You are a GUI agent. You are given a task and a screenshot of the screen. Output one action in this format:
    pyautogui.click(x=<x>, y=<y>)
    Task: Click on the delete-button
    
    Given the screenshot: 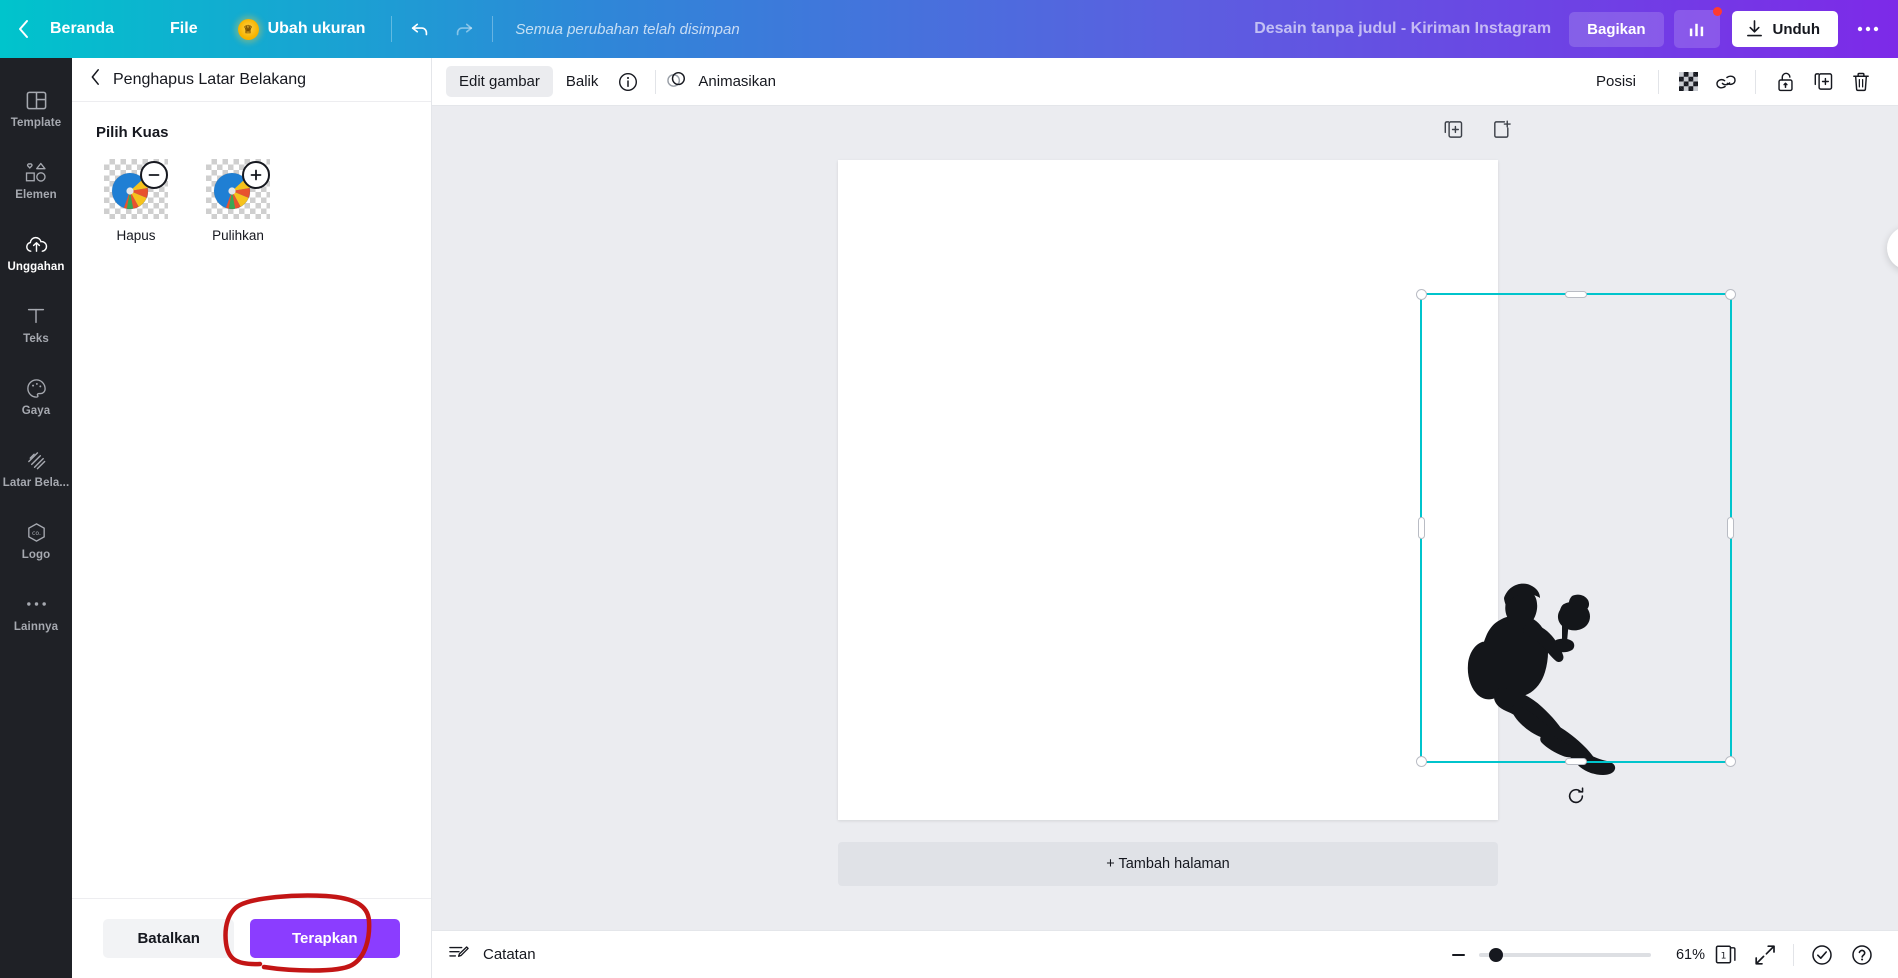 What is the action you would take?
    pyautogui.click(x=1861, y=82)
    